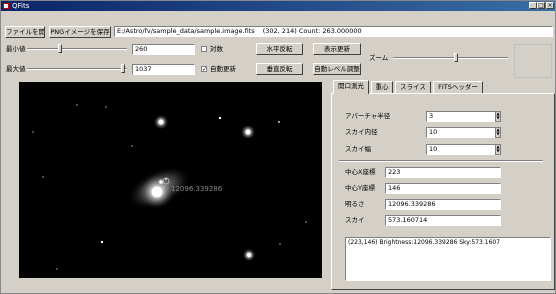 The height and width of the screenshot is (294, 556). I want to click on app-icon, so click(6, 6).